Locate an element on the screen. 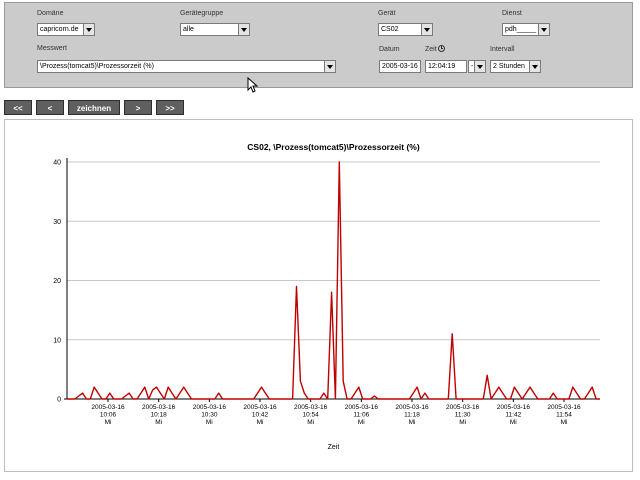 This screenshot has height=480, width=640. time-input: 12:04:19 is located at coordinates (446, 66).